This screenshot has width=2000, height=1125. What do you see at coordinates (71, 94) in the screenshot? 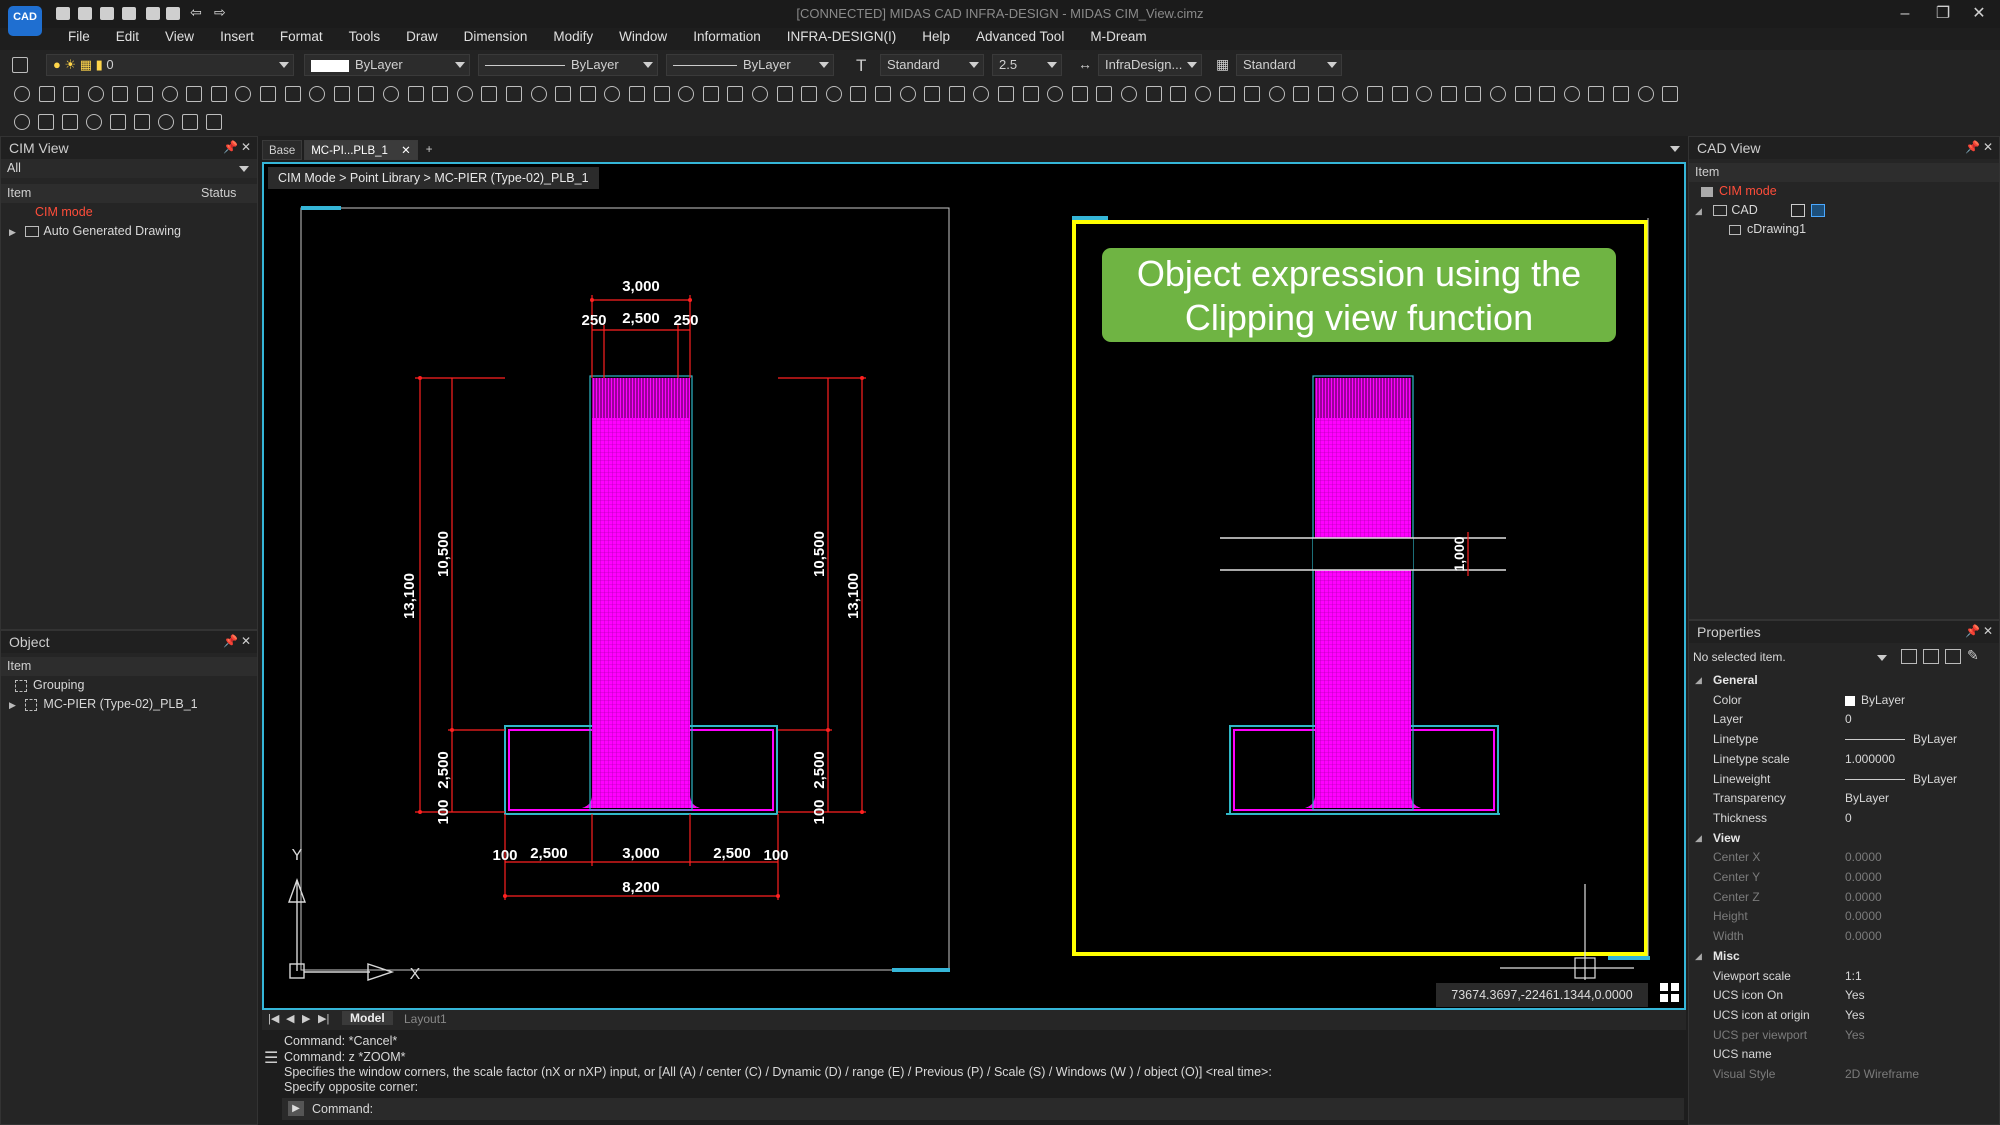
I see `arc-icon` at bounding box center [71, 94].